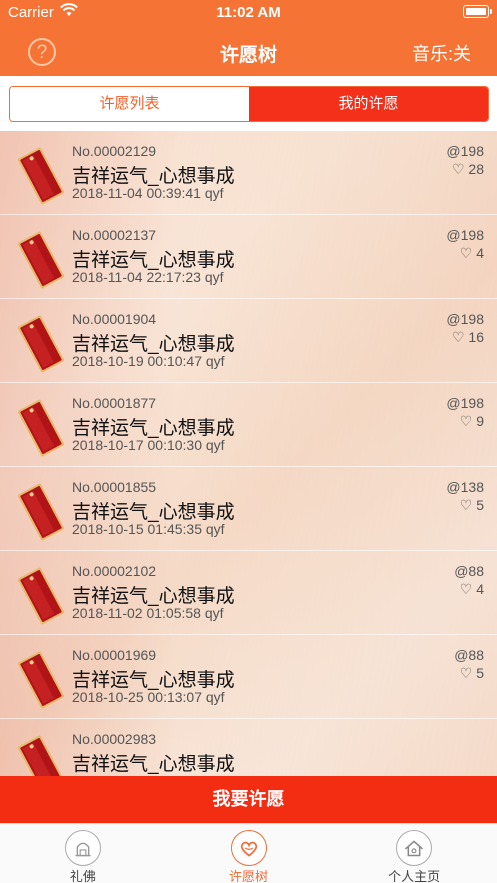  Describe the element at coordinates (468, 337) in the screenshot. I see `wish-likes: ♡ 16` at that location.